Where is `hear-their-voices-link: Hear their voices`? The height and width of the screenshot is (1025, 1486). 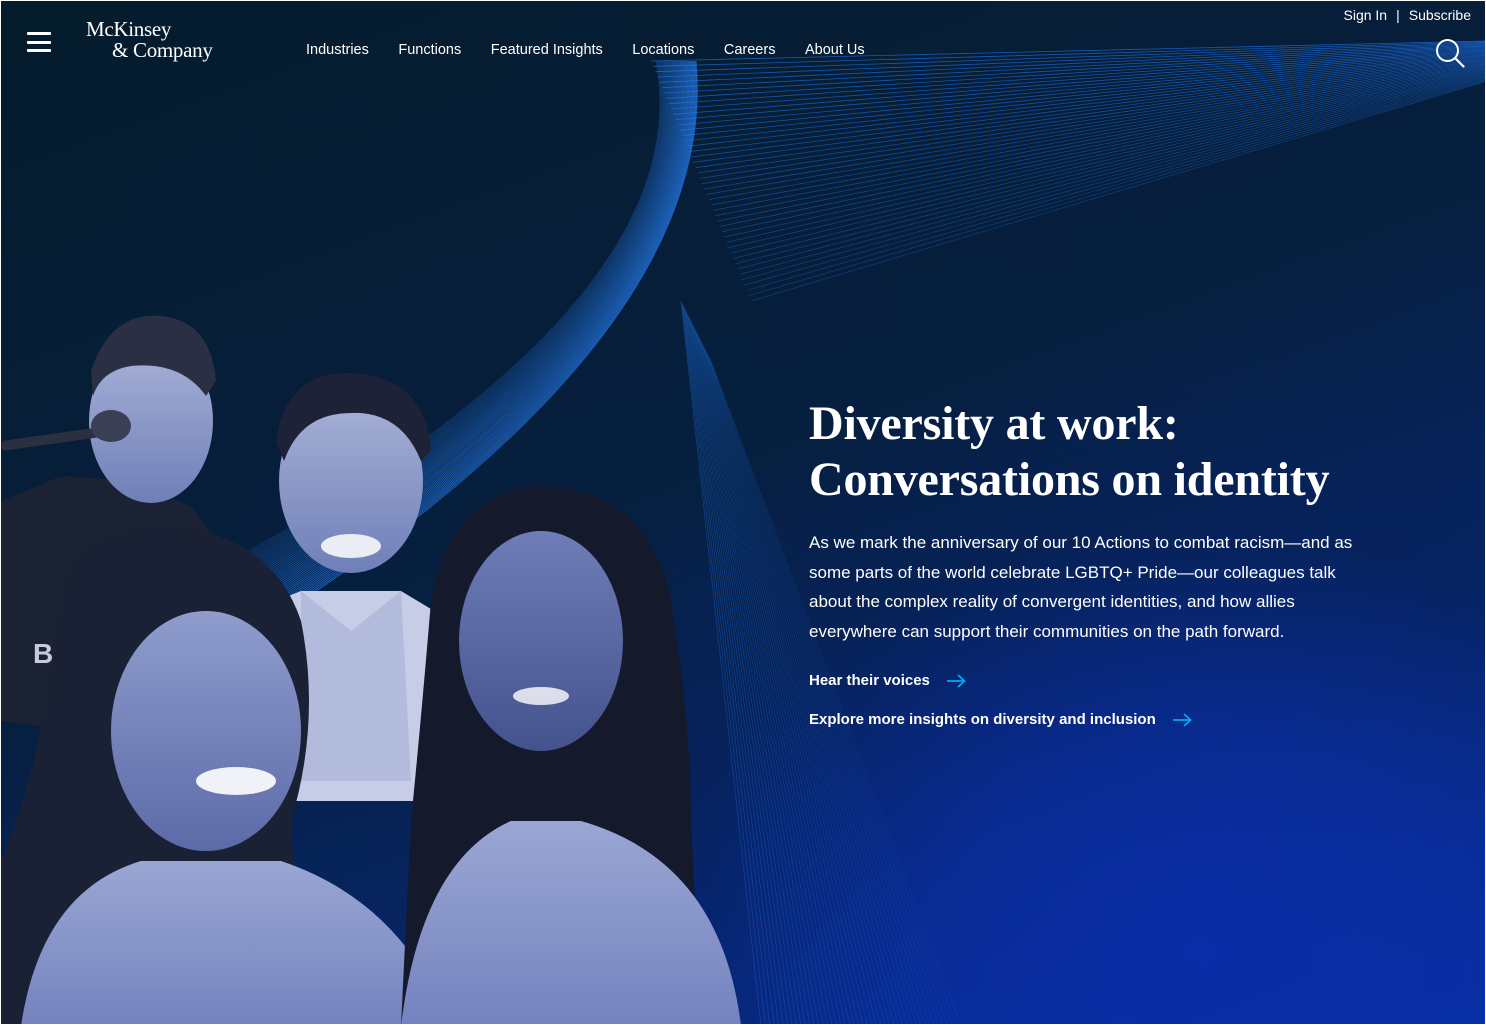 hear-their-voices-link: Hear their voices is located at coordinates (1089, 680).